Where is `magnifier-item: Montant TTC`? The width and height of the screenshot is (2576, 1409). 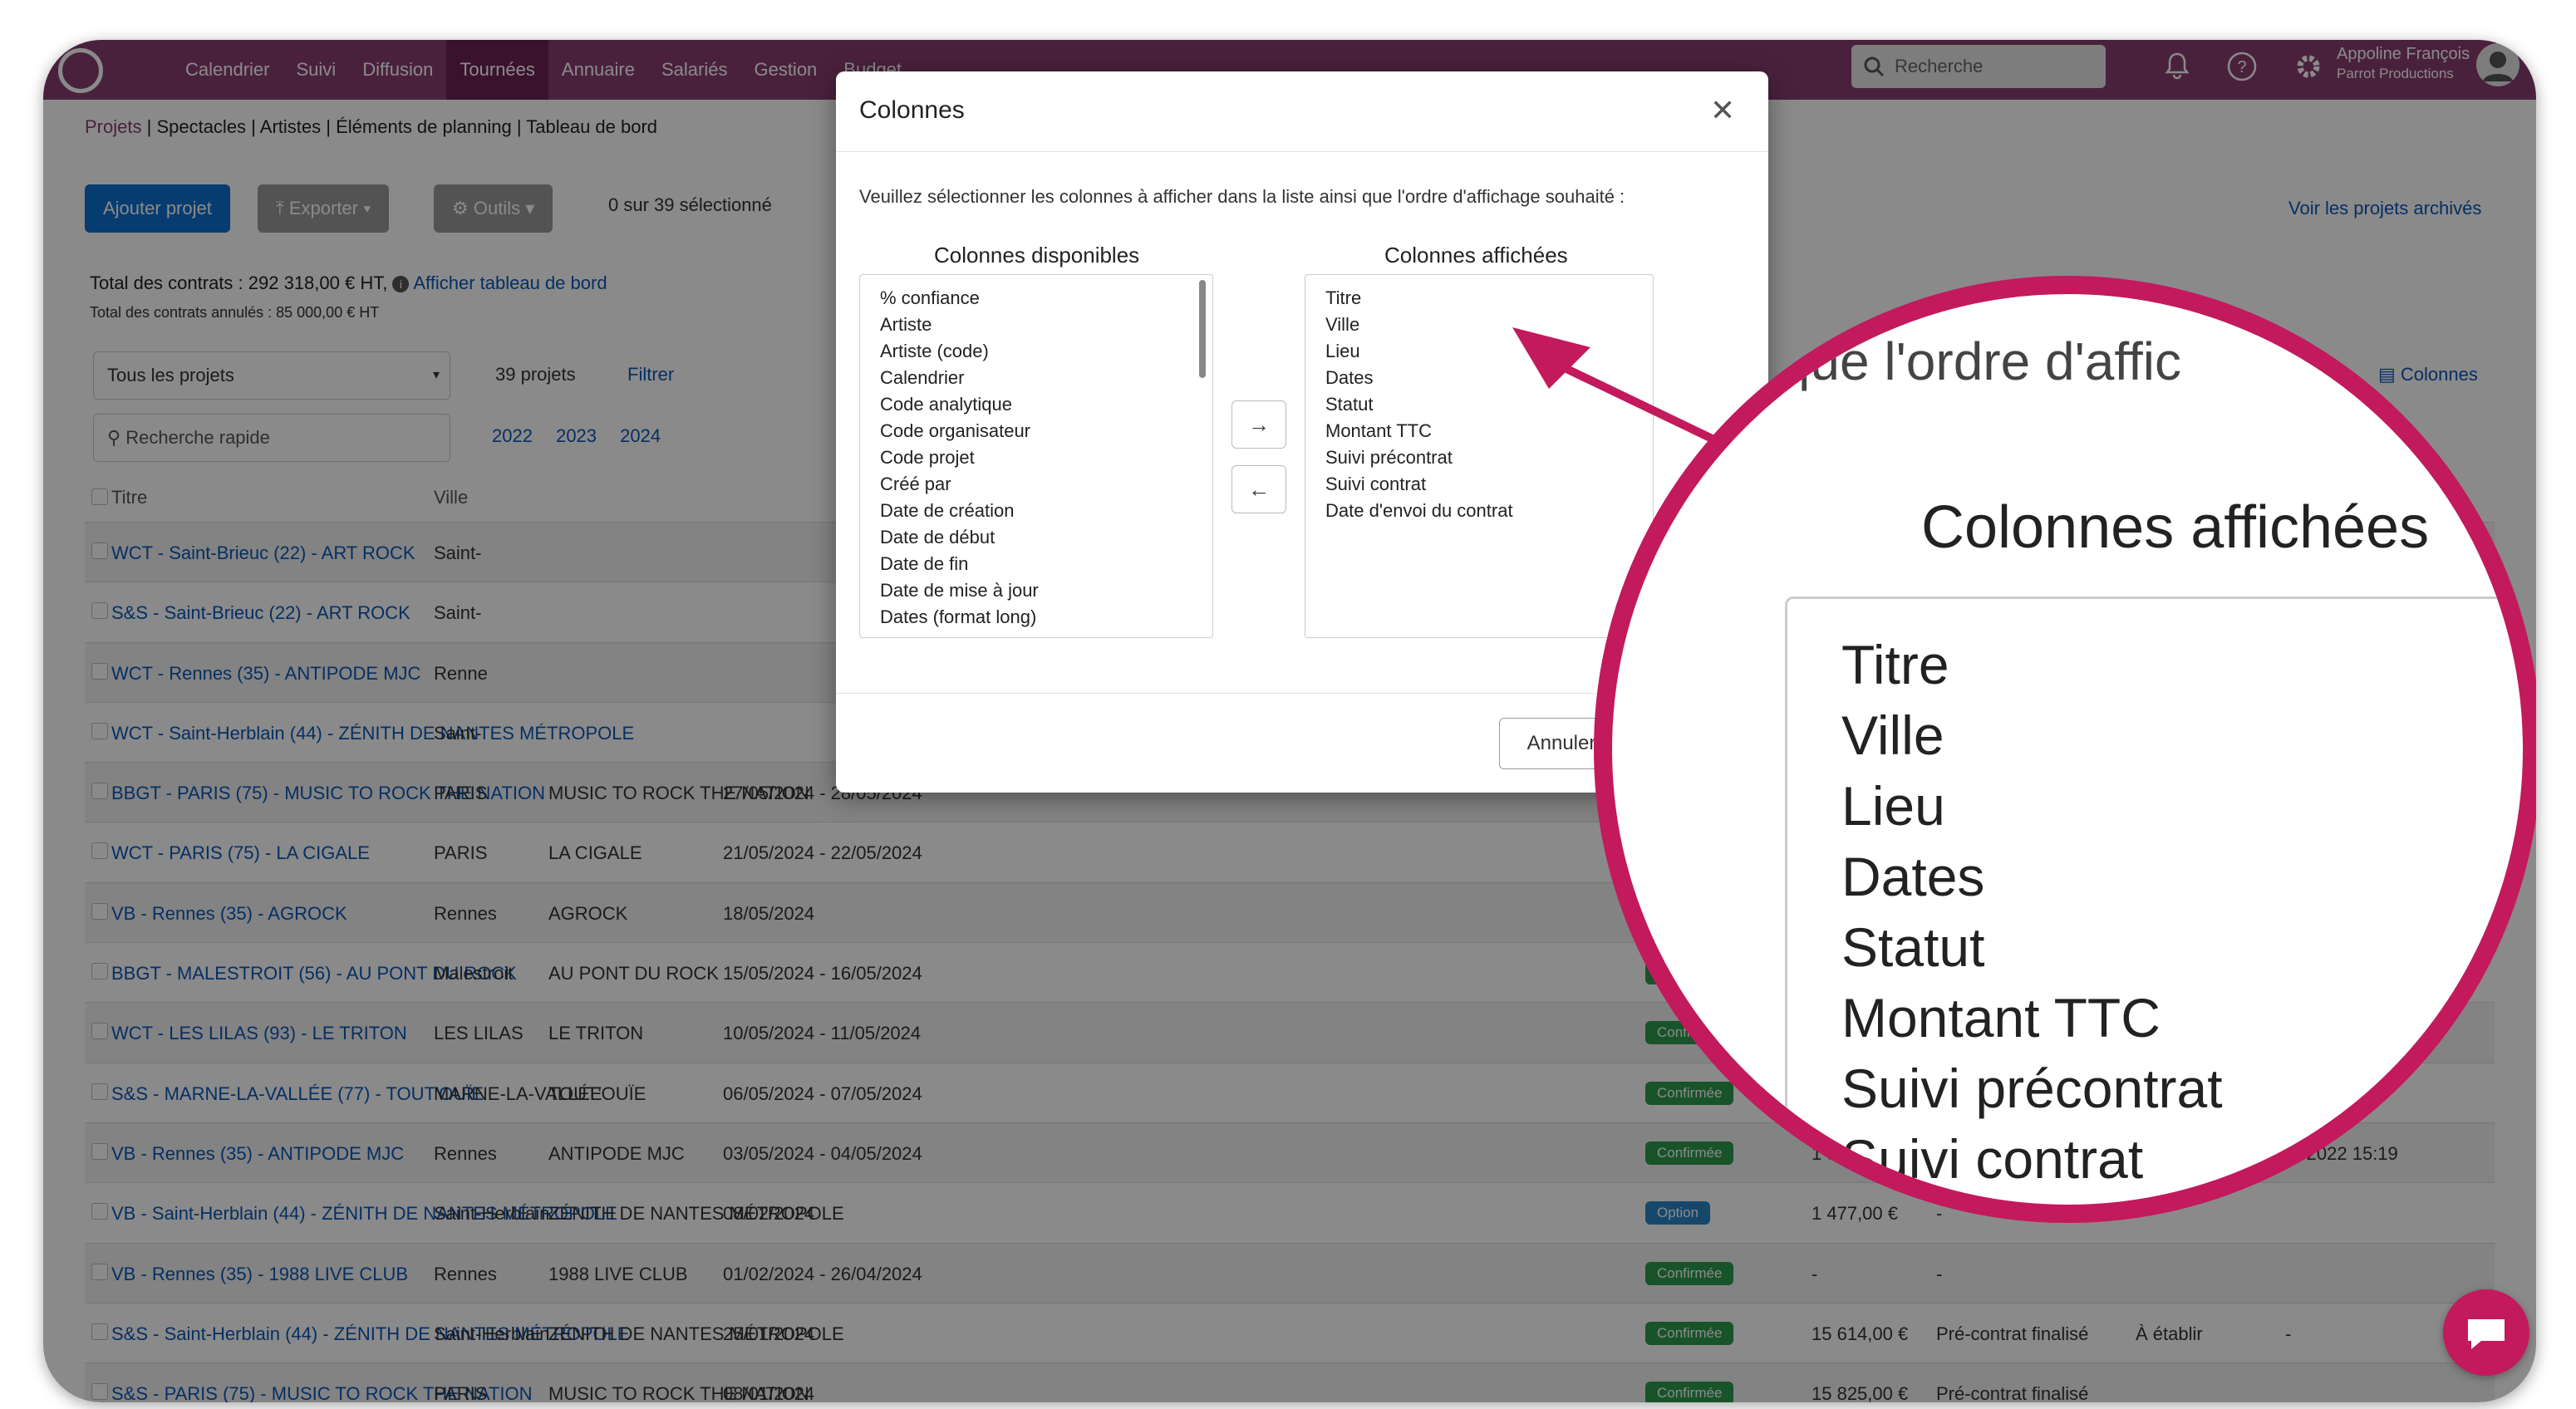 magnifier-item: Montant TTC is located at coordinates (2001, 1017).